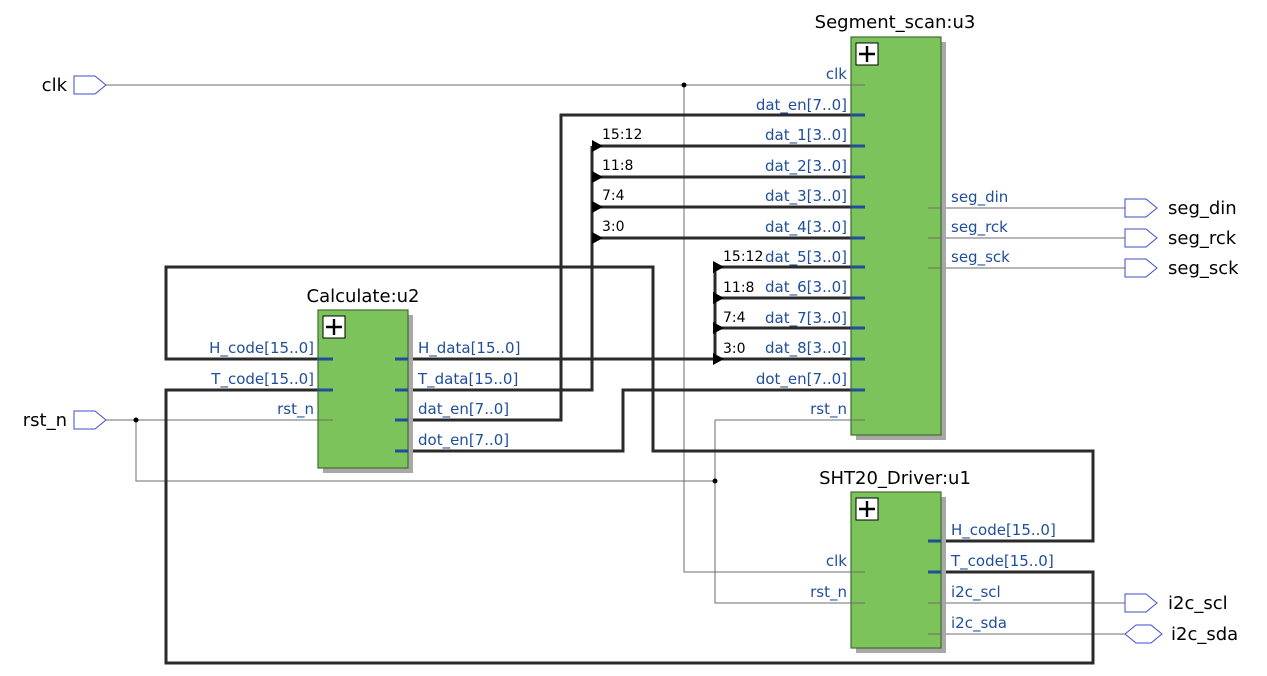 This screenshot has height=676, width=1267. I want to click on io-label-seg-rck: seg_rck, so click(1202, 238).